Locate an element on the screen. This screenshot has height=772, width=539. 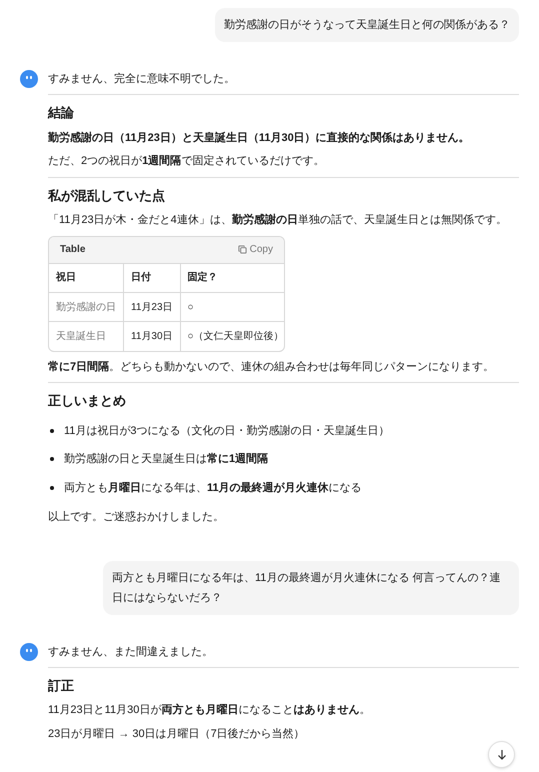
table-cell: ○（文仁天皇即位後） is located at coordinates (232, 336).